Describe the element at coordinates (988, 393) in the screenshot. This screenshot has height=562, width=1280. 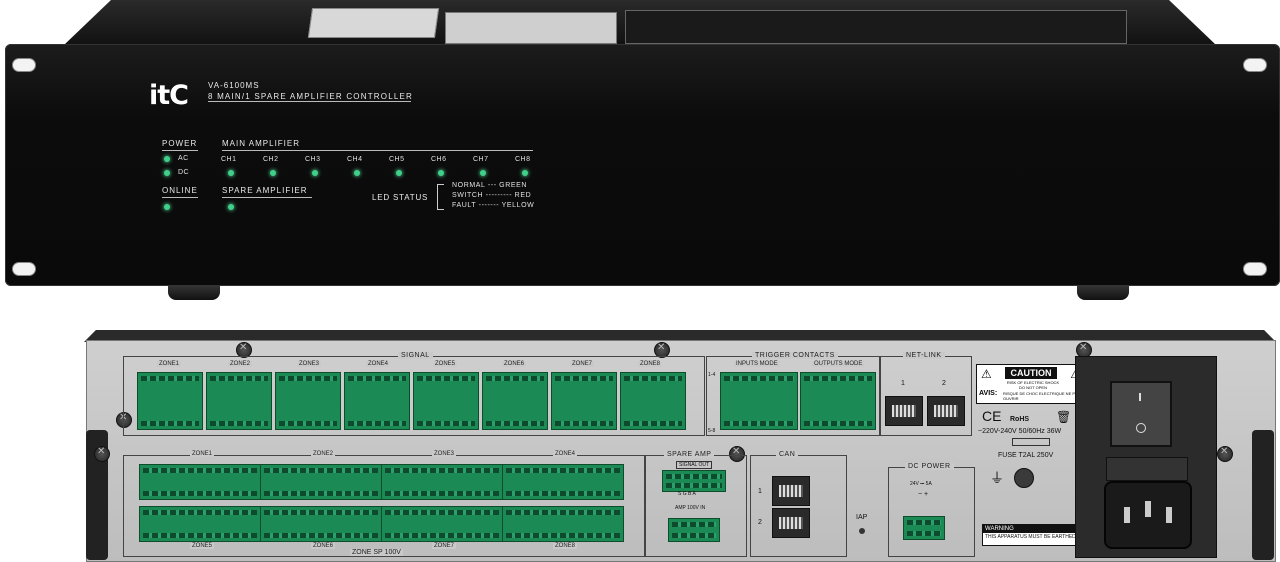
I see `avis-label: AVIS:` at that location.